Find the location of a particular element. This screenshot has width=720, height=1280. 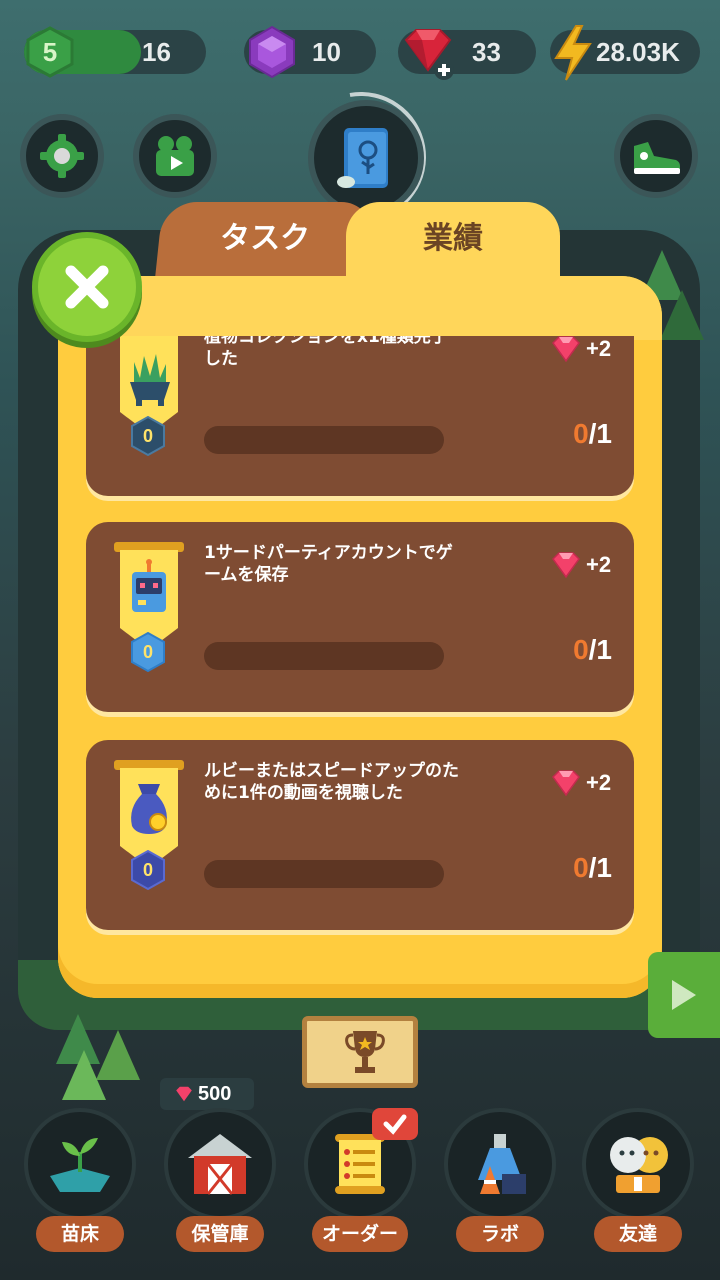

next-page-button is located at coordinates (684, 995).